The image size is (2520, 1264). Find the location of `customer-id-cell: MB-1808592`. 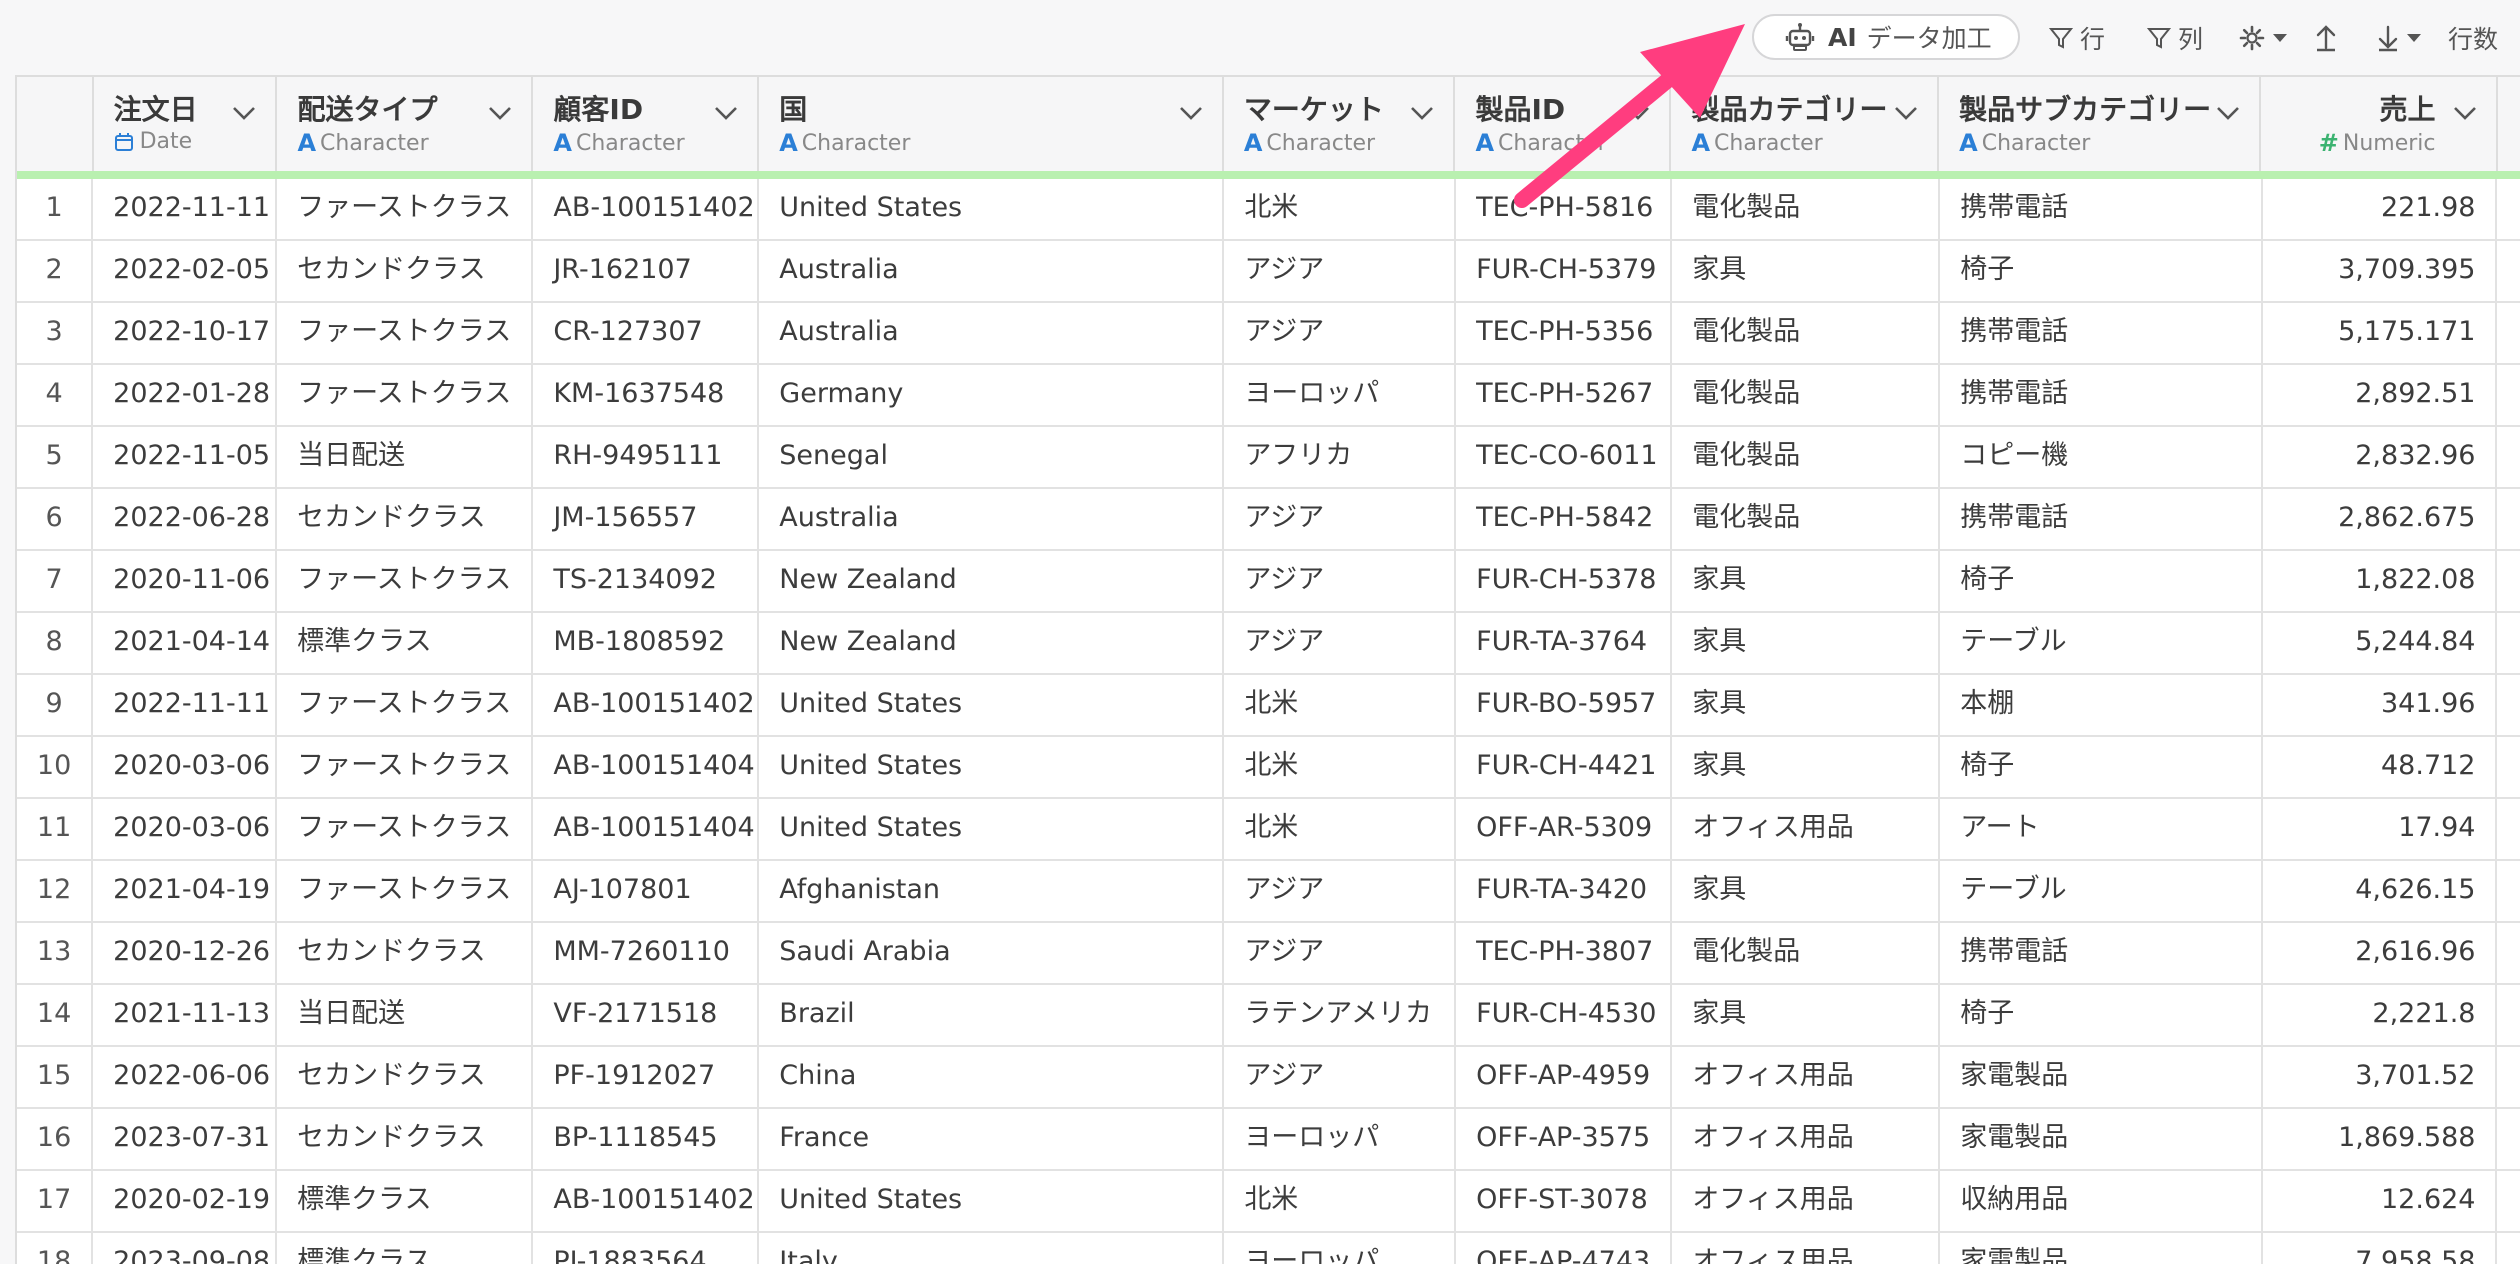

customer-id-cell: MB-1808592 is located at coordinates (646, 643).